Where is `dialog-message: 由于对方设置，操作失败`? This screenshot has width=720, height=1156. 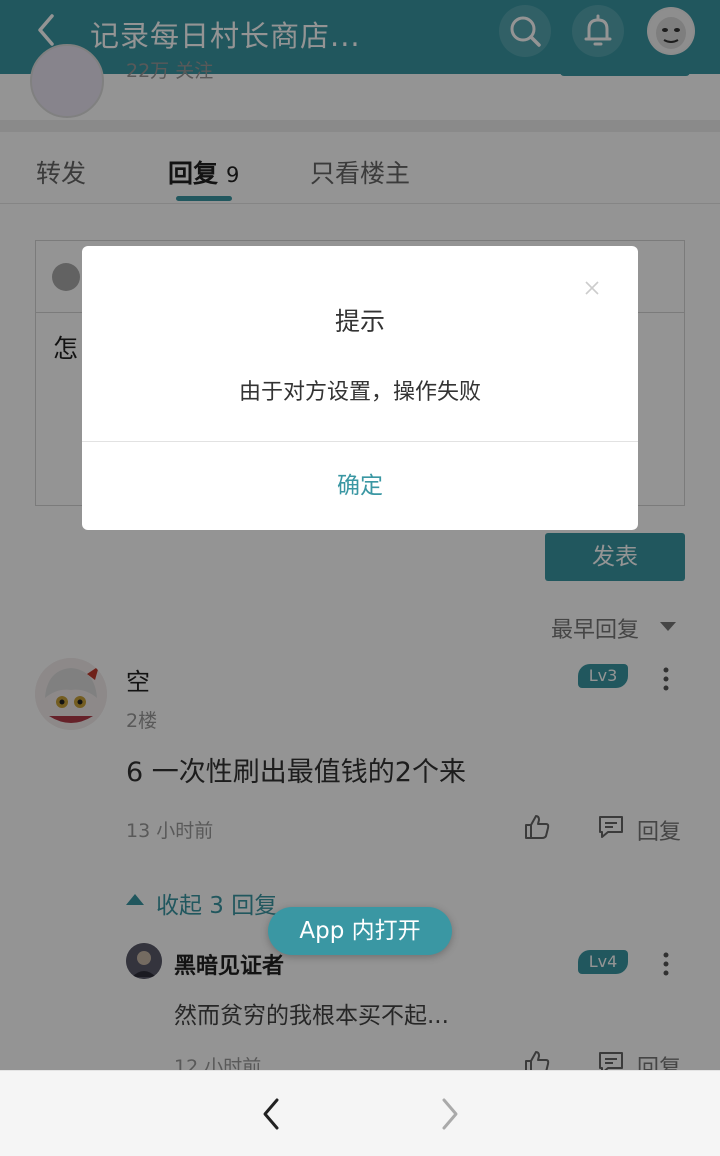
dialog-message: 由于对方设置，操作失败 is located at coordinates (359, 392).